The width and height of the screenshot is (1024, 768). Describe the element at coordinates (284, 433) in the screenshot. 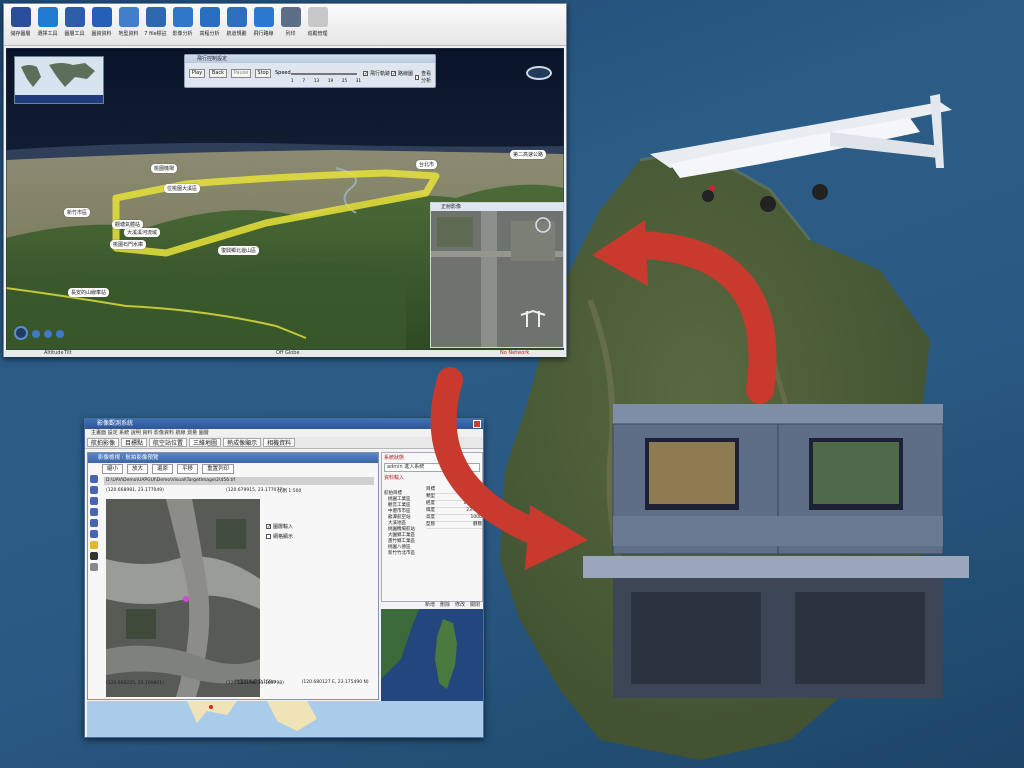

I see `menu-bar: 主畫面 設定 系統 說明 資料 影像資料 航線 測量 圖層` at that location.